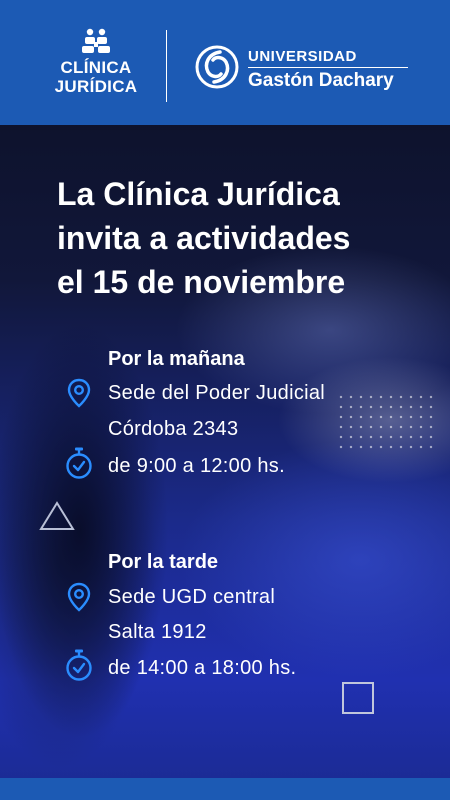 The height and width of the screenshot is (800, 450). Describe the element at coordinates (173, 429) in the screenshot. I see `morning-address: Córdoba 2343` at that location.